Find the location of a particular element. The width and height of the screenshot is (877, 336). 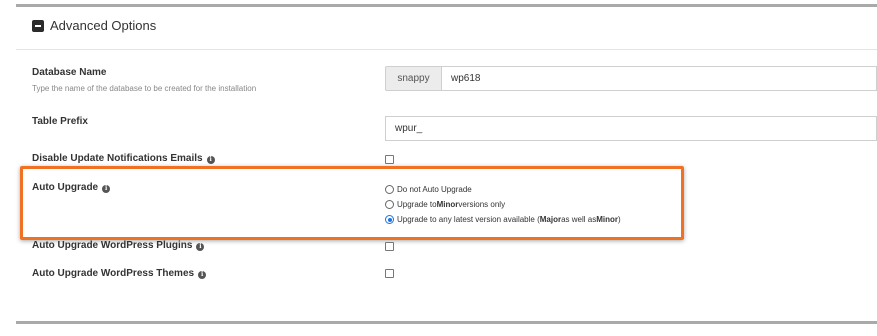

section-divider is located at coordinates (446, 49).